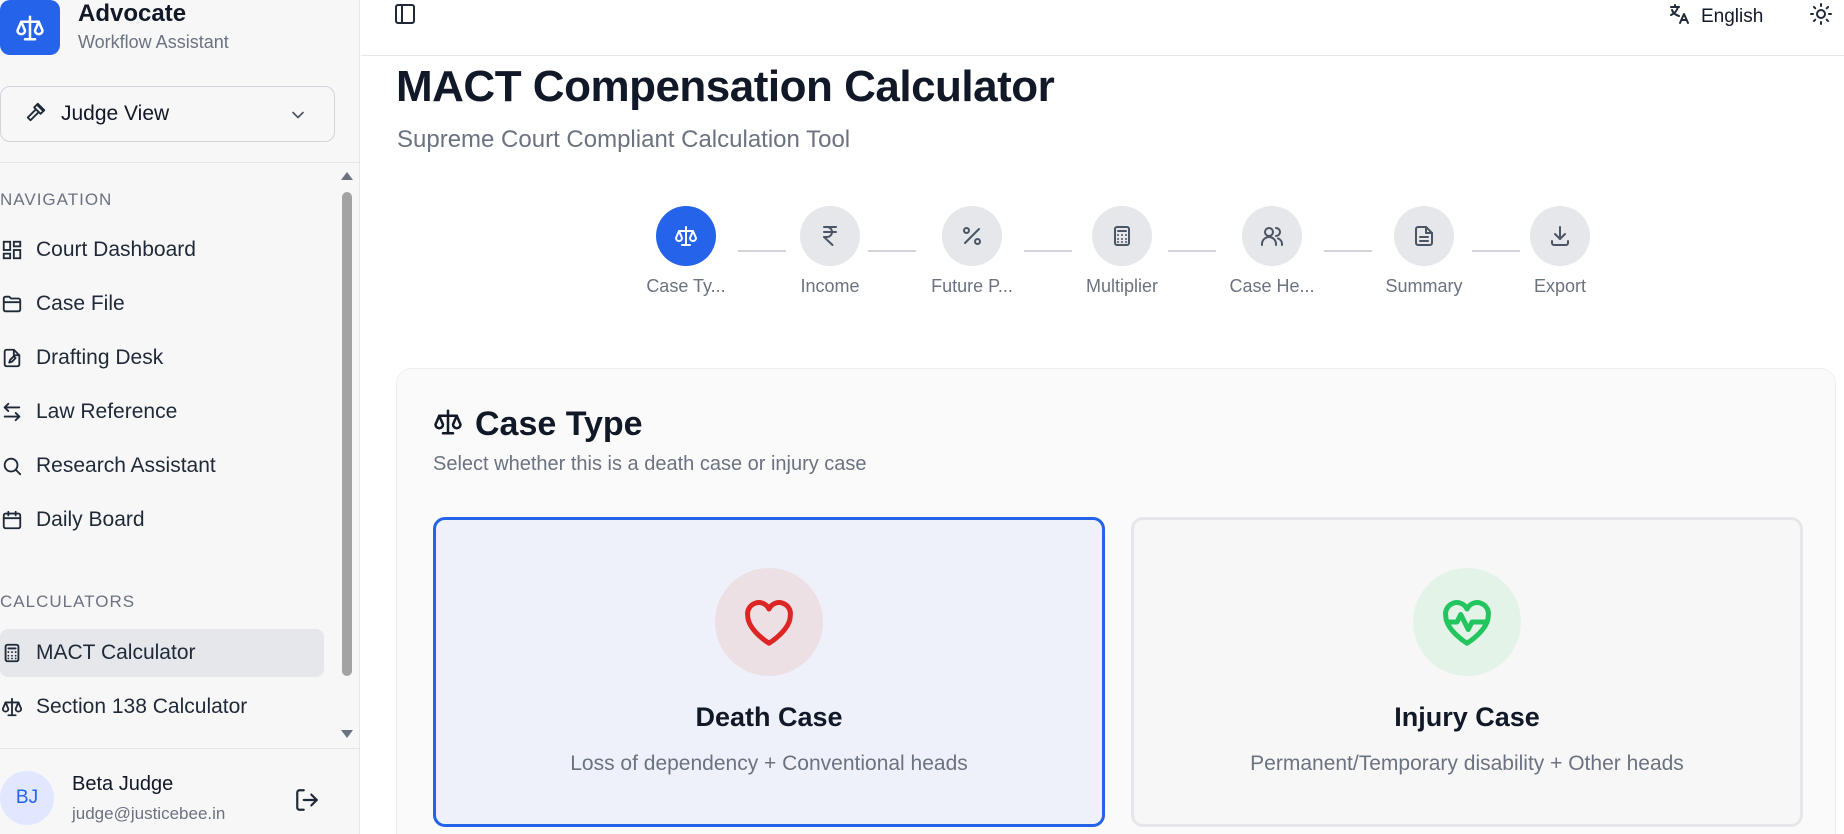 The image size is (1844, 834). Describe the element at coordinates (107, 411) in the screenshot. I see `sidebar-item-label: Law Reference` at that location.